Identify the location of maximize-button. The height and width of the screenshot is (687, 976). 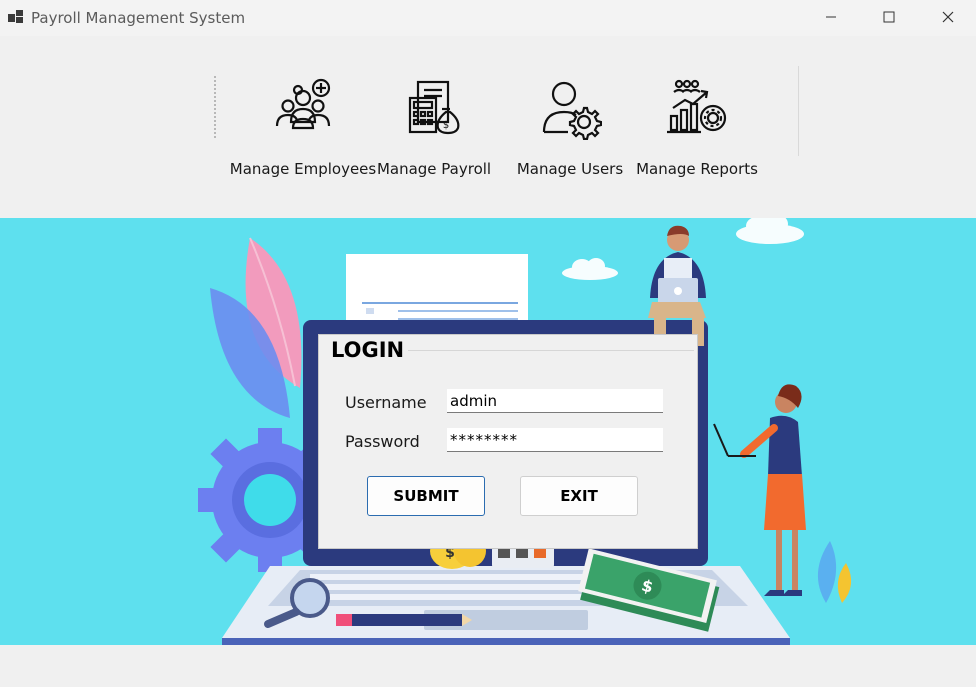
(889, 17).